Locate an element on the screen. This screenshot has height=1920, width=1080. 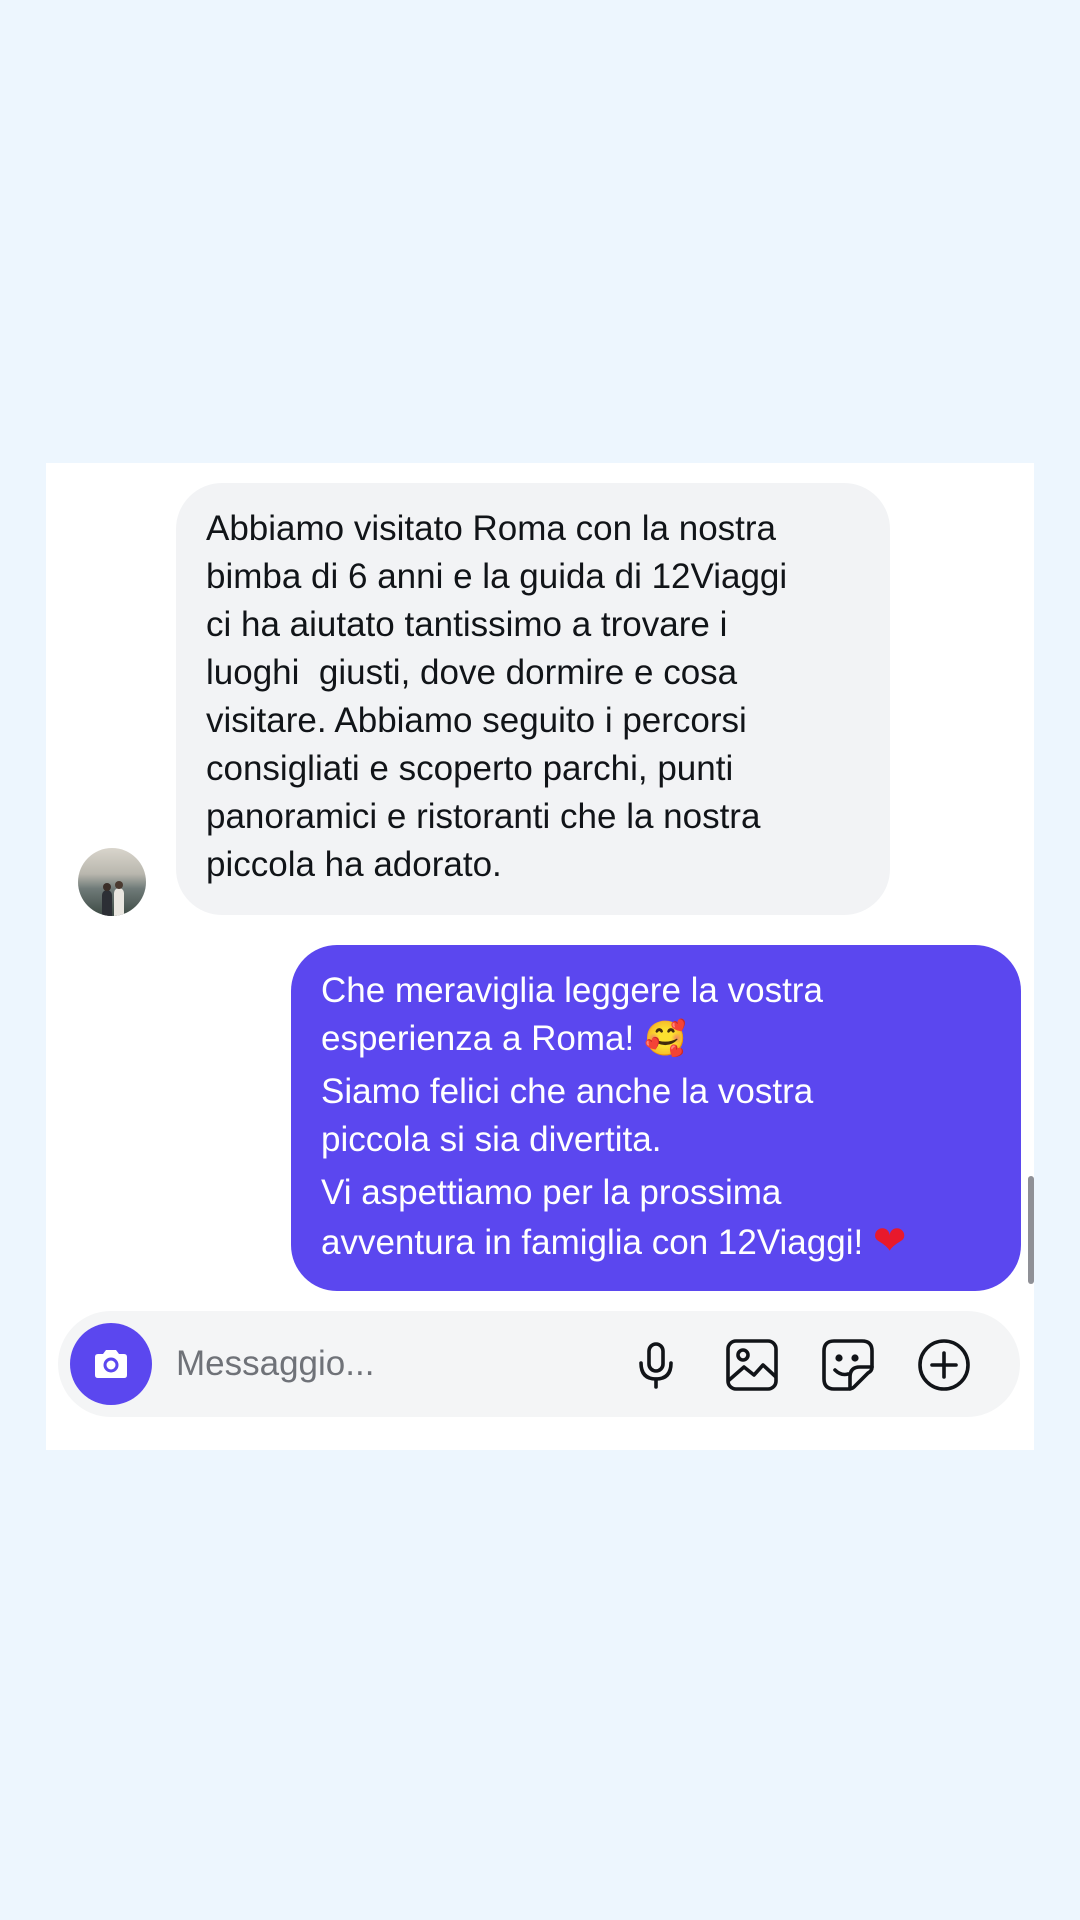
scrollbar is located at coordinates (1031, 1230).